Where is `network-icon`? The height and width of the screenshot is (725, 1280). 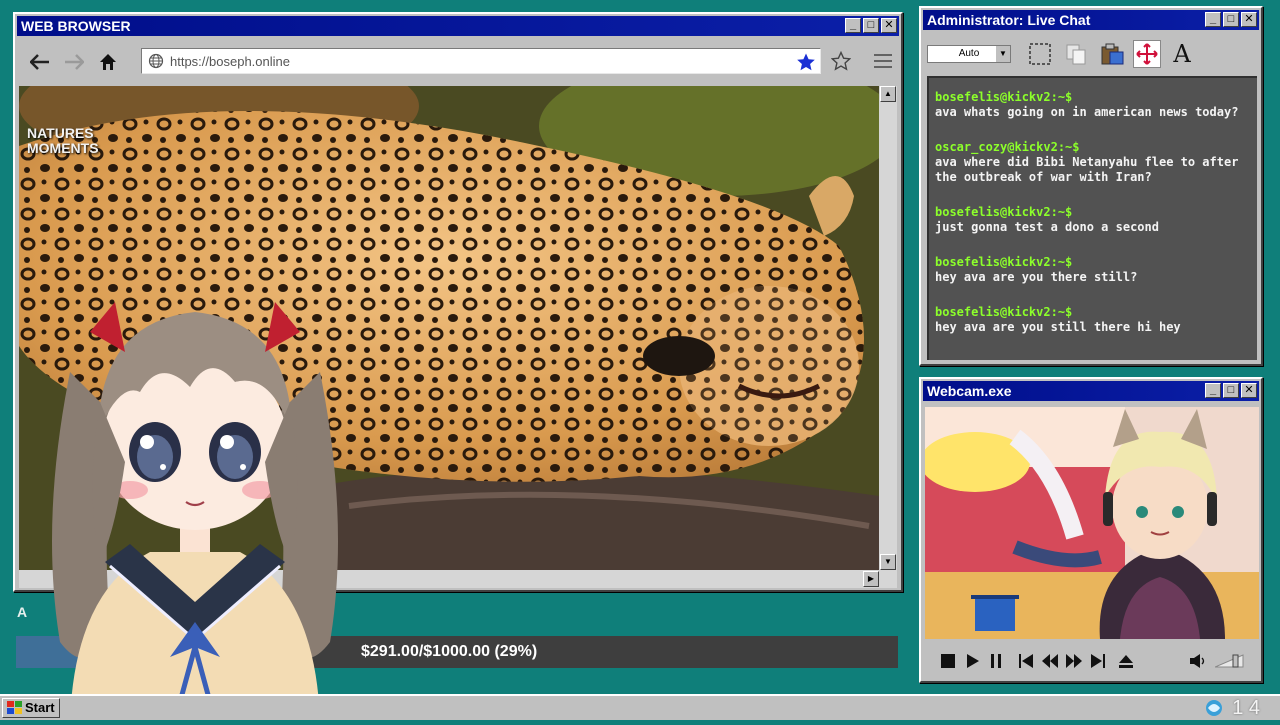
network-icon is located at coordinates (1214, 708).